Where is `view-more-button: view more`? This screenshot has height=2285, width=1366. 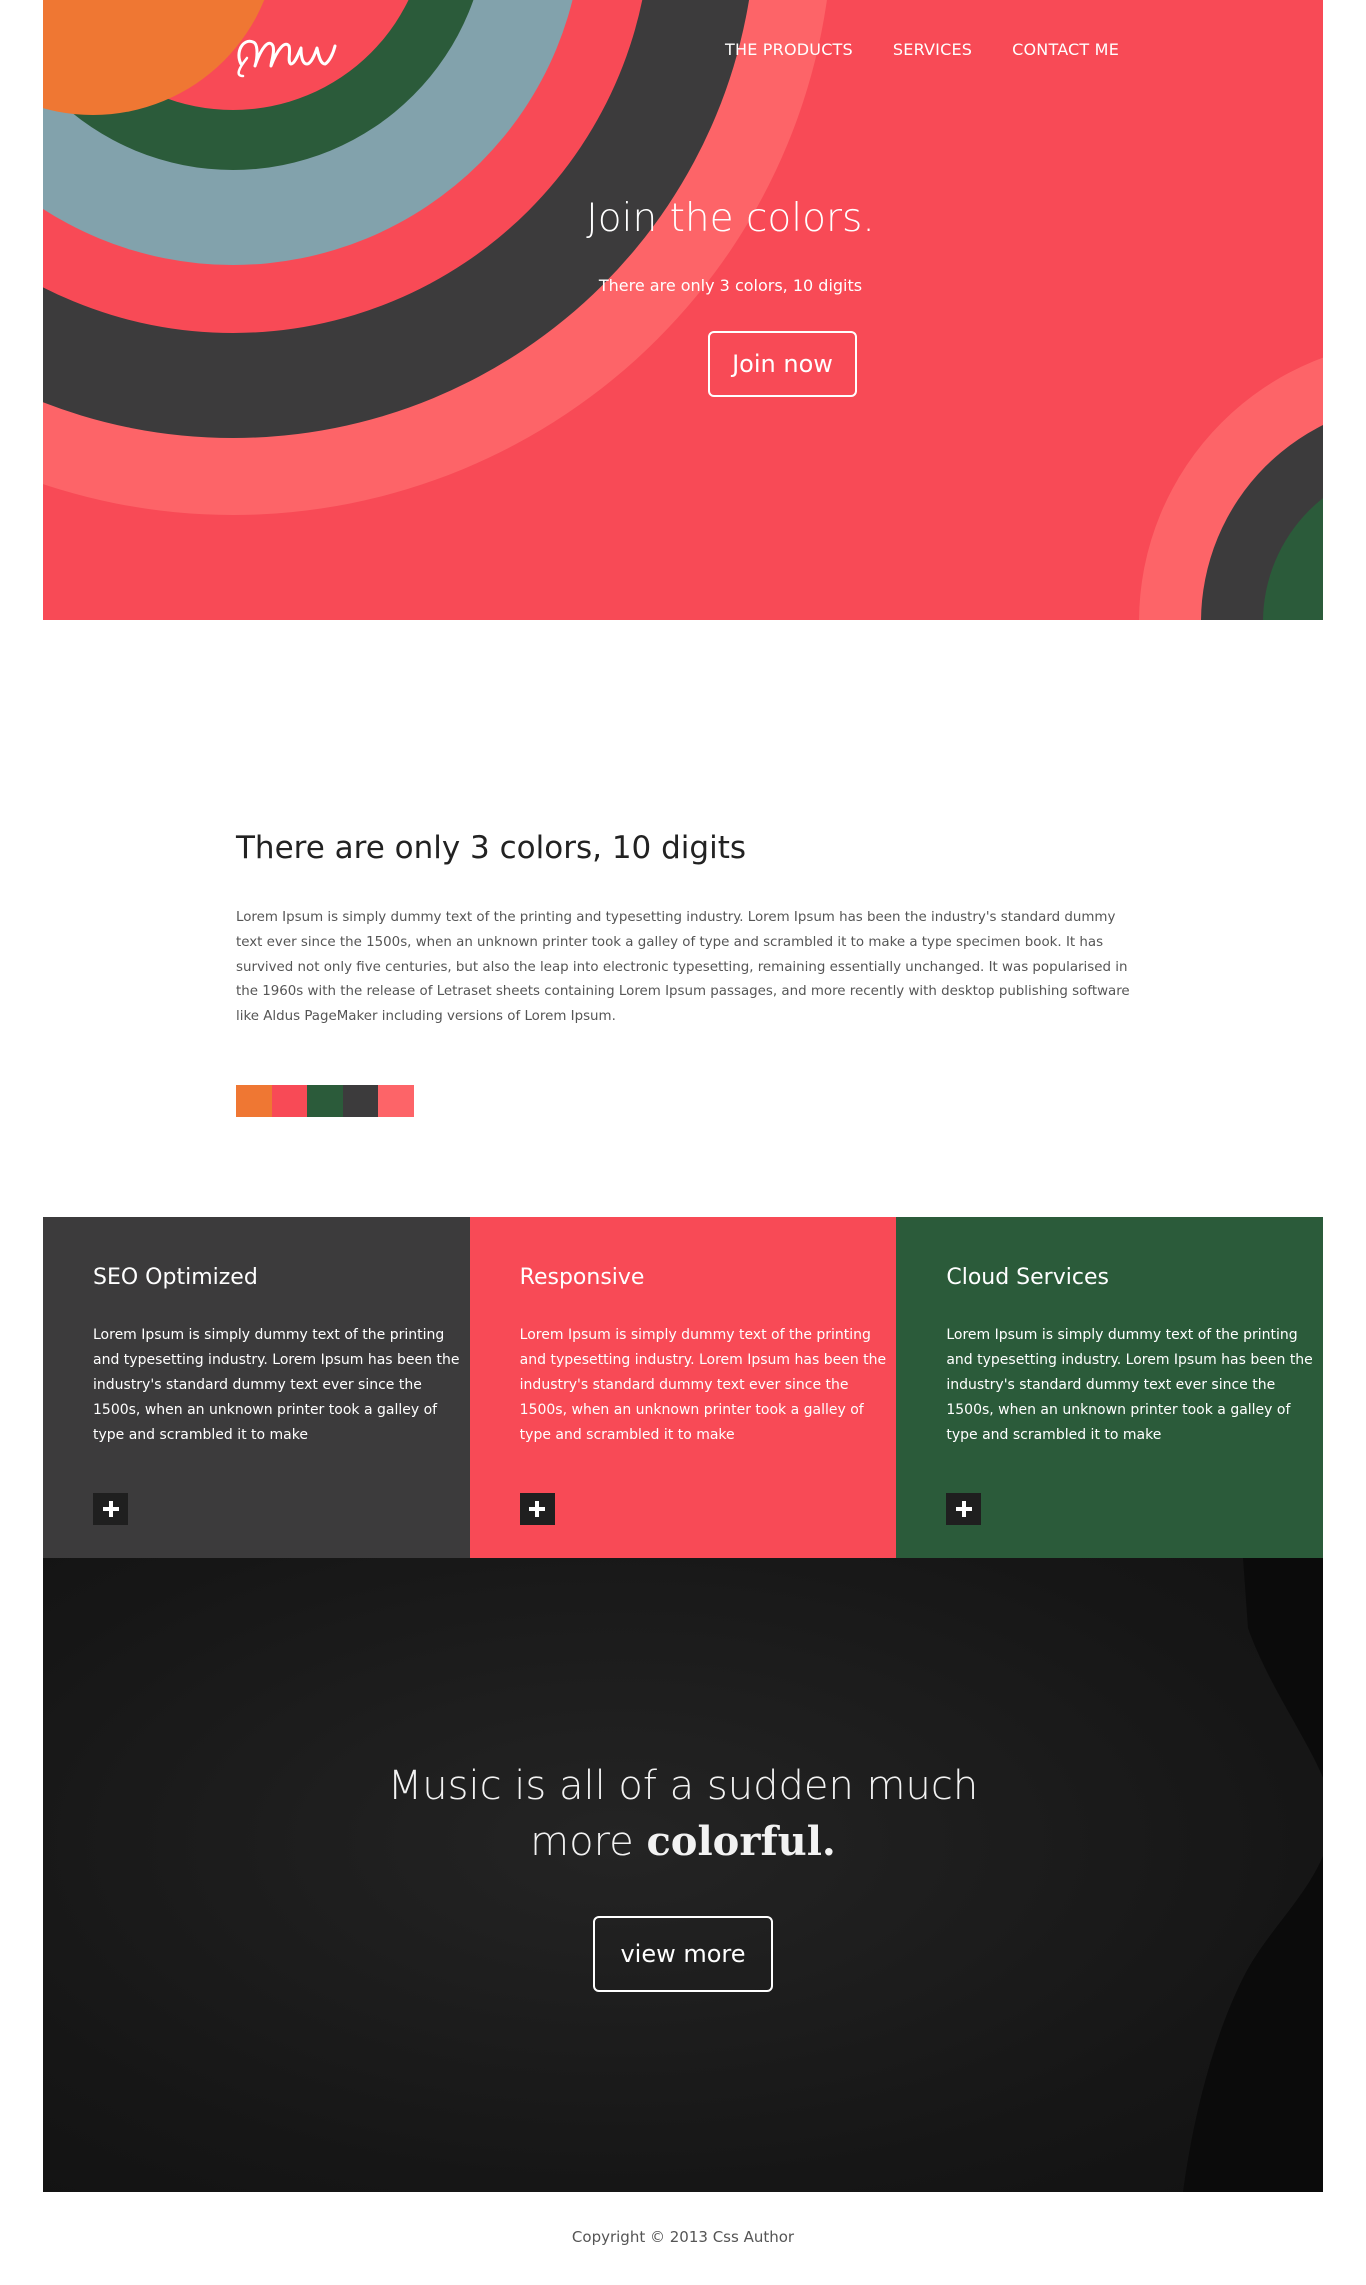 view-more-button: view more is located at coordinates (683, 1954).